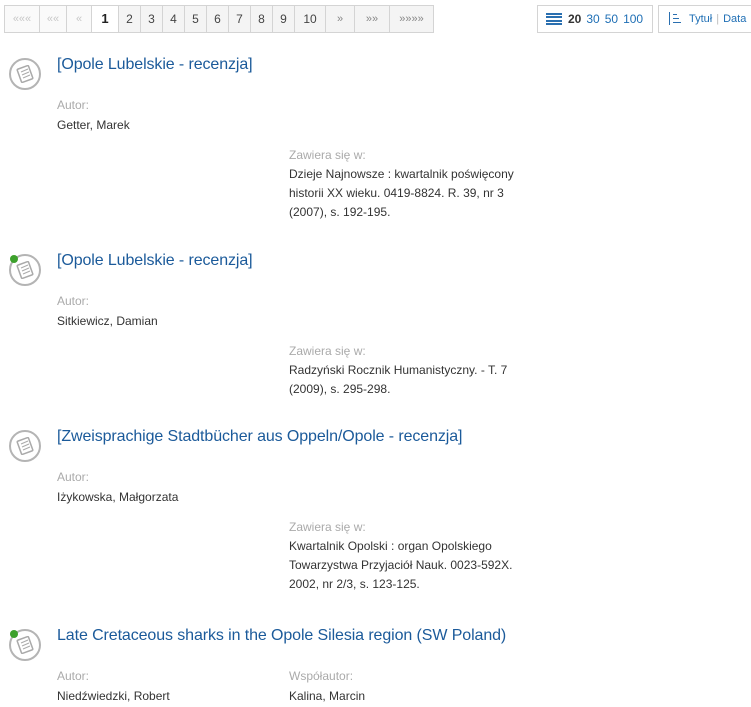 Image resolution: width=751 pixels, height=707 pixels. Describe the element at coordinates (411, 19) in the screenshot. I see `last-page-button: »»»»` at that location.